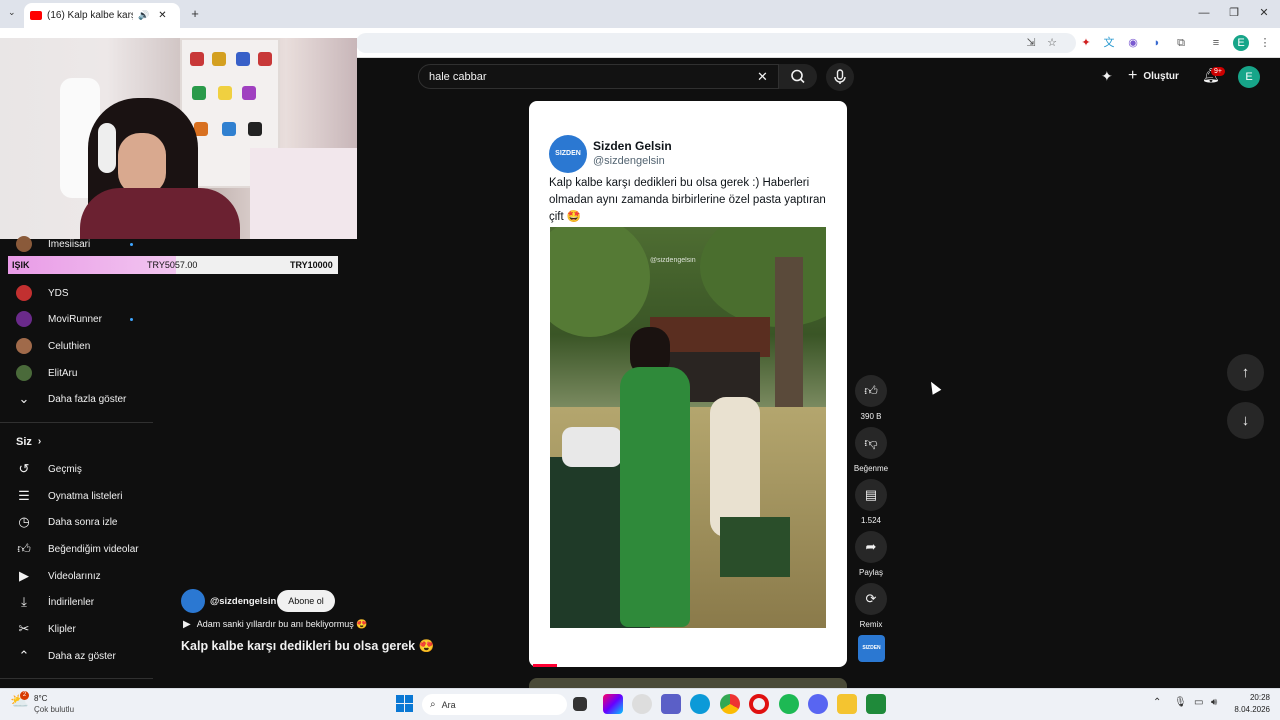 The width and height of the screenshot is (1280, 720). What do you see at coordinates (448, 704) in the screenshot?
I see `taskbar-search-label: Ara` at bounding box center [448, 704].